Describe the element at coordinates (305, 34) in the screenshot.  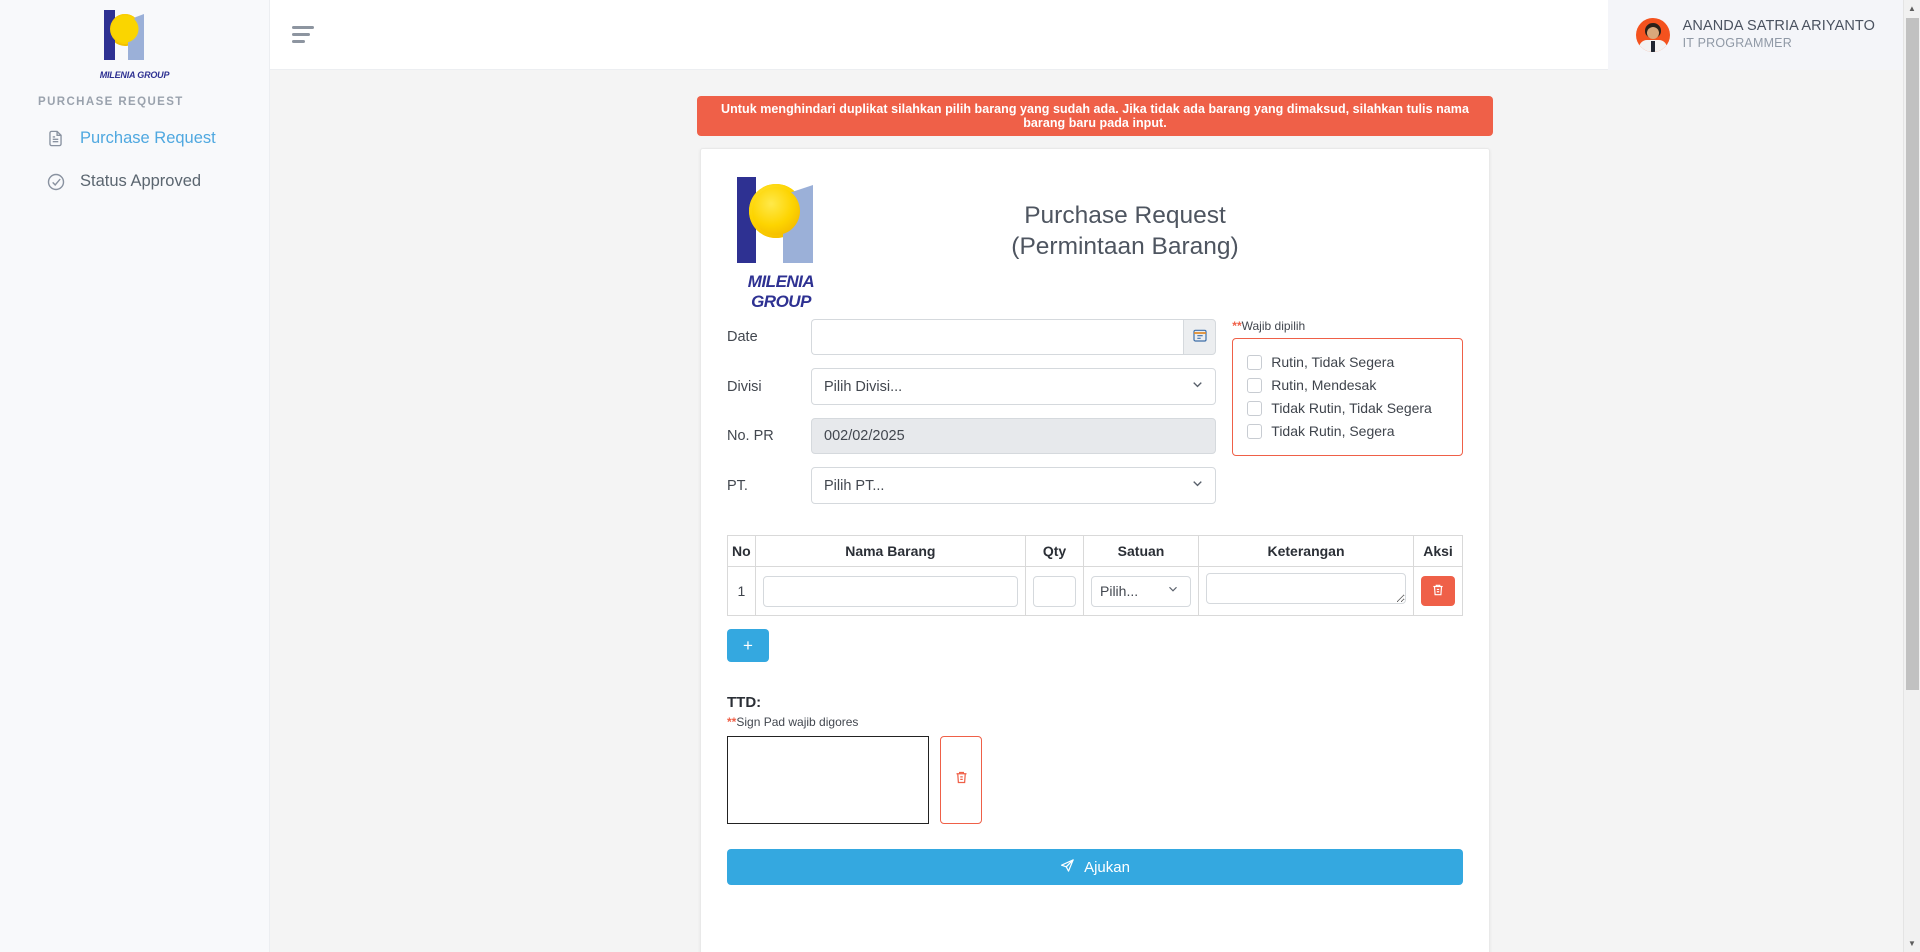
I see `hamburger-icon` at that location.